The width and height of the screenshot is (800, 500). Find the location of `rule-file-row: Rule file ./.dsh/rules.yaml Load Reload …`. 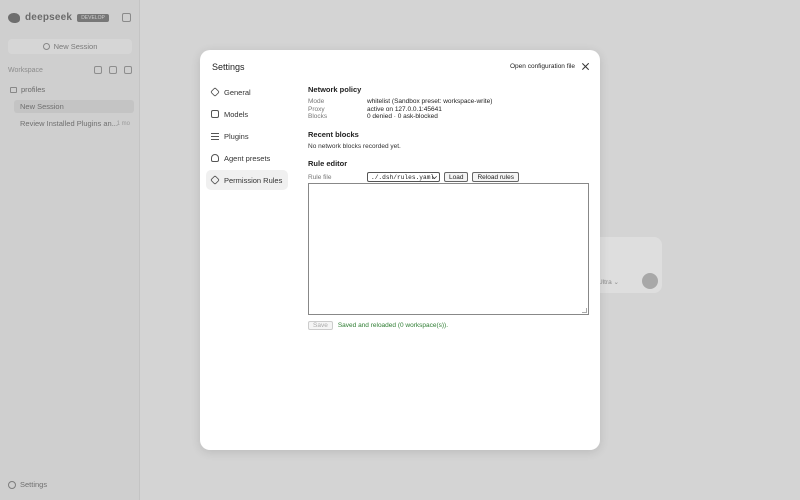

rule-file-row: Rule file ./.dsh/rules.yaml Load Reload … is located at coordinates (450, 177).